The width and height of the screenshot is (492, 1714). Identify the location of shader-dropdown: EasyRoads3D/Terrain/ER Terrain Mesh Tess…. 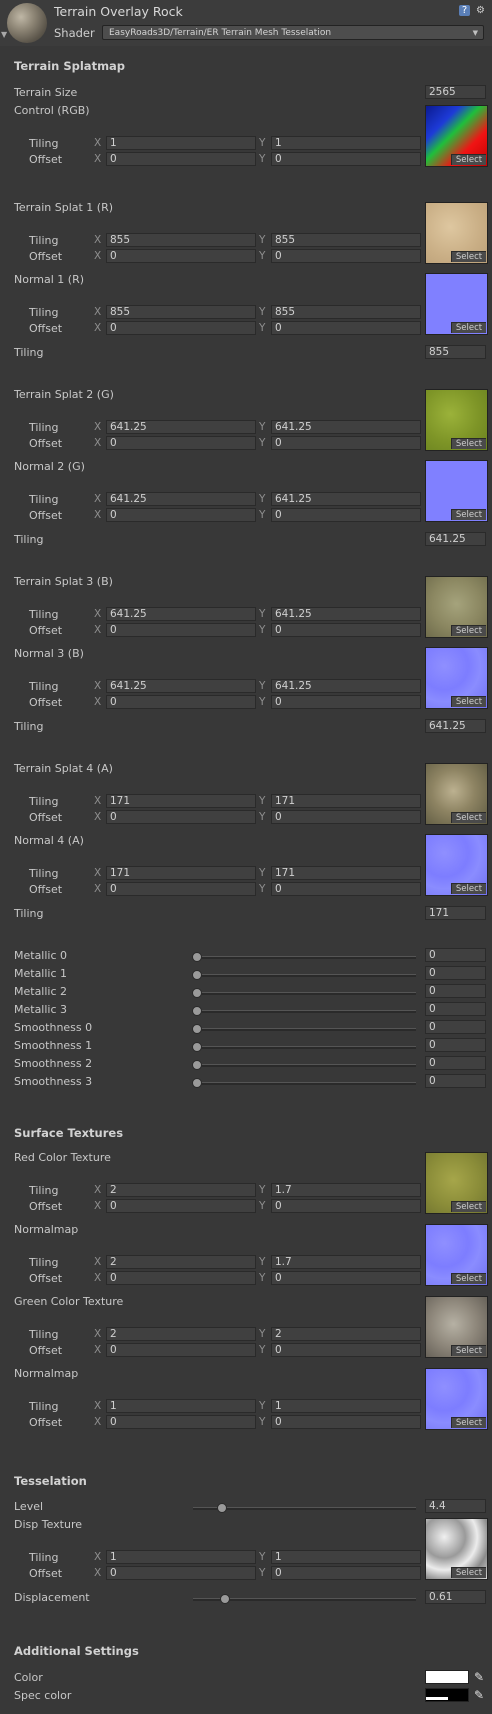
(293, 32).